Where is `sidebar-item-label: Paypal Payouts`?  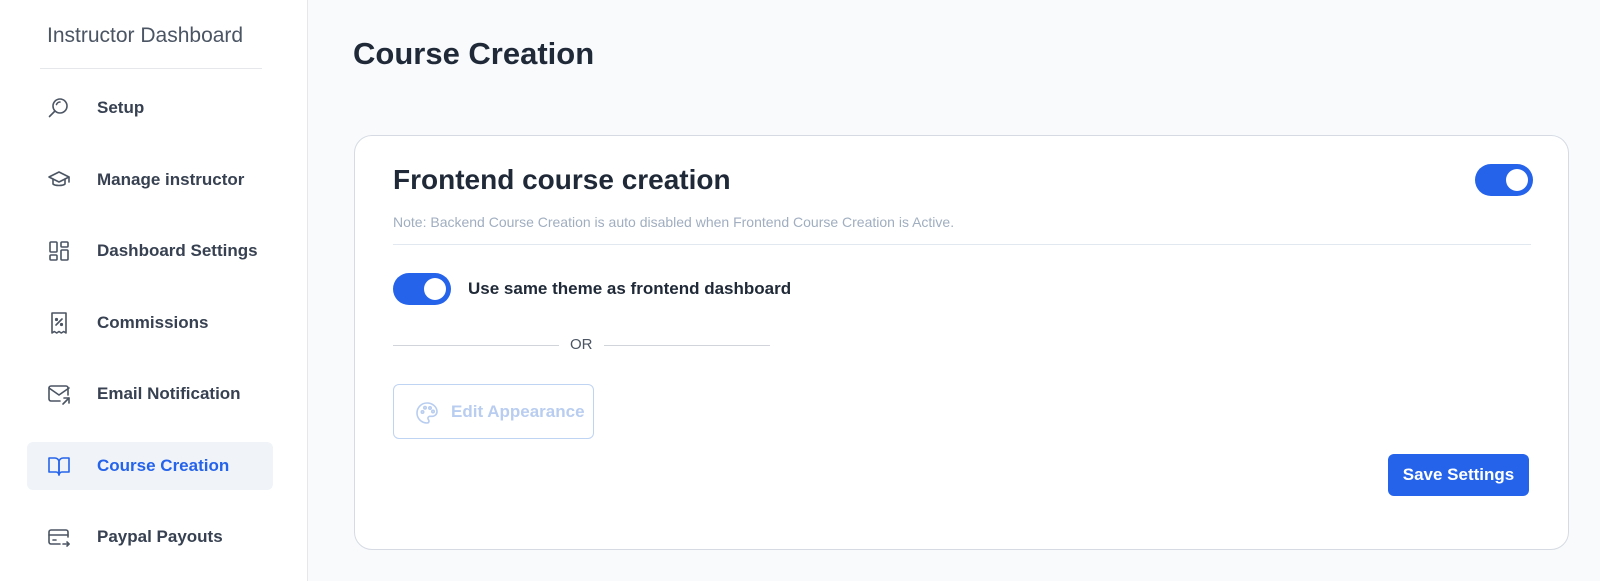 sidebar-item-label: Paypal Payouts is located at coordinates (160, 536).